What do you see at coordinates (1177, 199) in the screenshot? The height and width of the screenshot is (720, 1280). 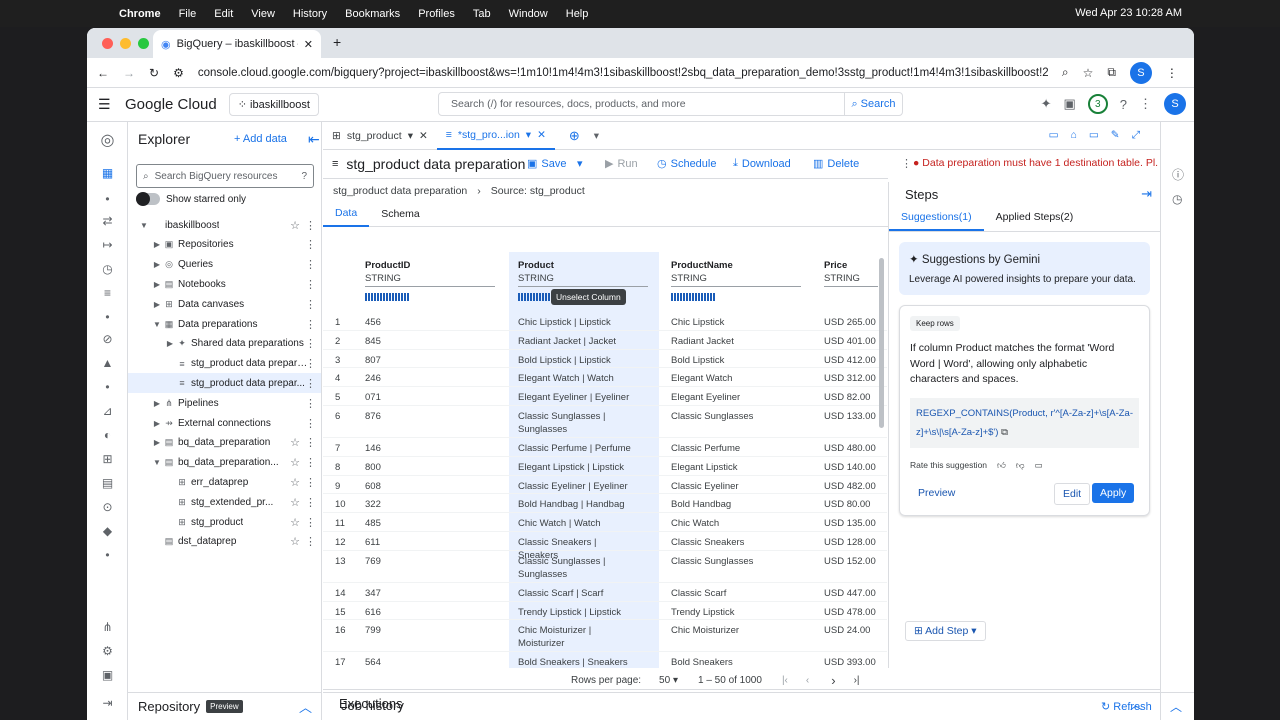 I see `history-icon: ◷` at bounding box center [1177, 199].